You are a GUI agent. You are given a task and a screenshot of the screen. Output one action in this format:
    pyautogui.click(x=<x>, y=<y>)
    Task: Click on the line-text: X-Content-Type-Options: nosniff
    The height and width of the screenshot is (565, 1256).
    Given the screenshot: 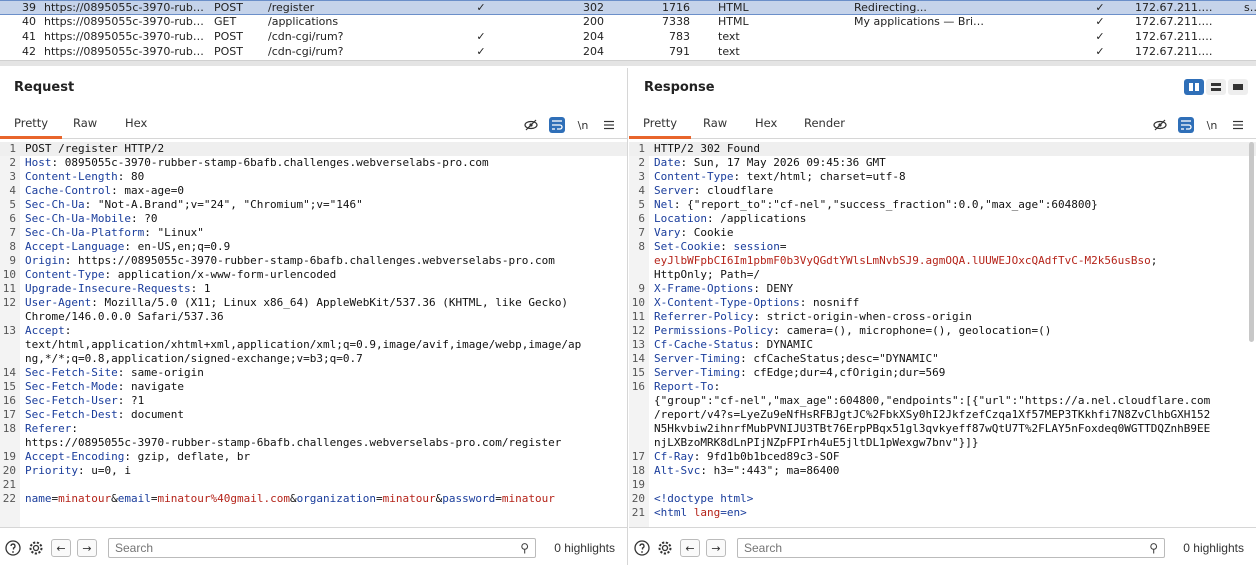 What is the action you would take?
    pyautogui.click(x=756, y=303)
    